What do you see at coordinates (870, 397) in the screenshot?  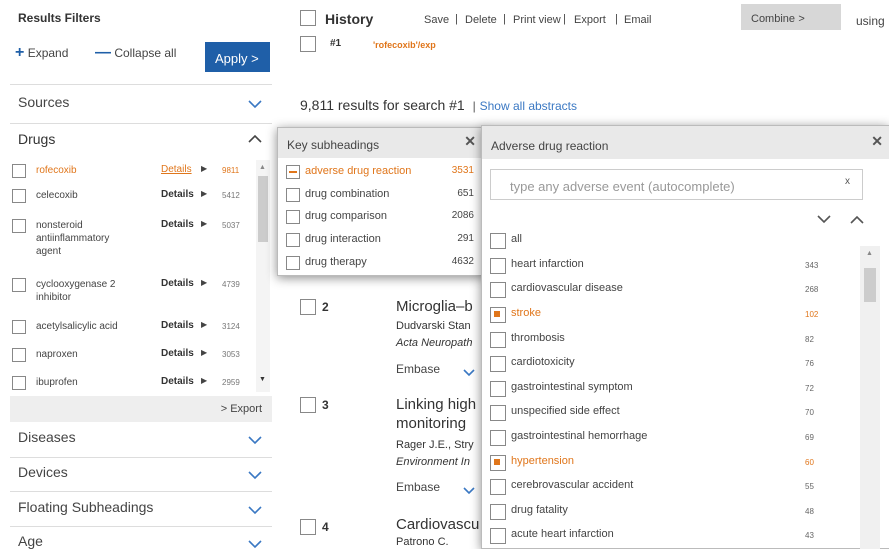 I see `adverse-events-scrollbar: ▲` at bounding box center [870, 397].